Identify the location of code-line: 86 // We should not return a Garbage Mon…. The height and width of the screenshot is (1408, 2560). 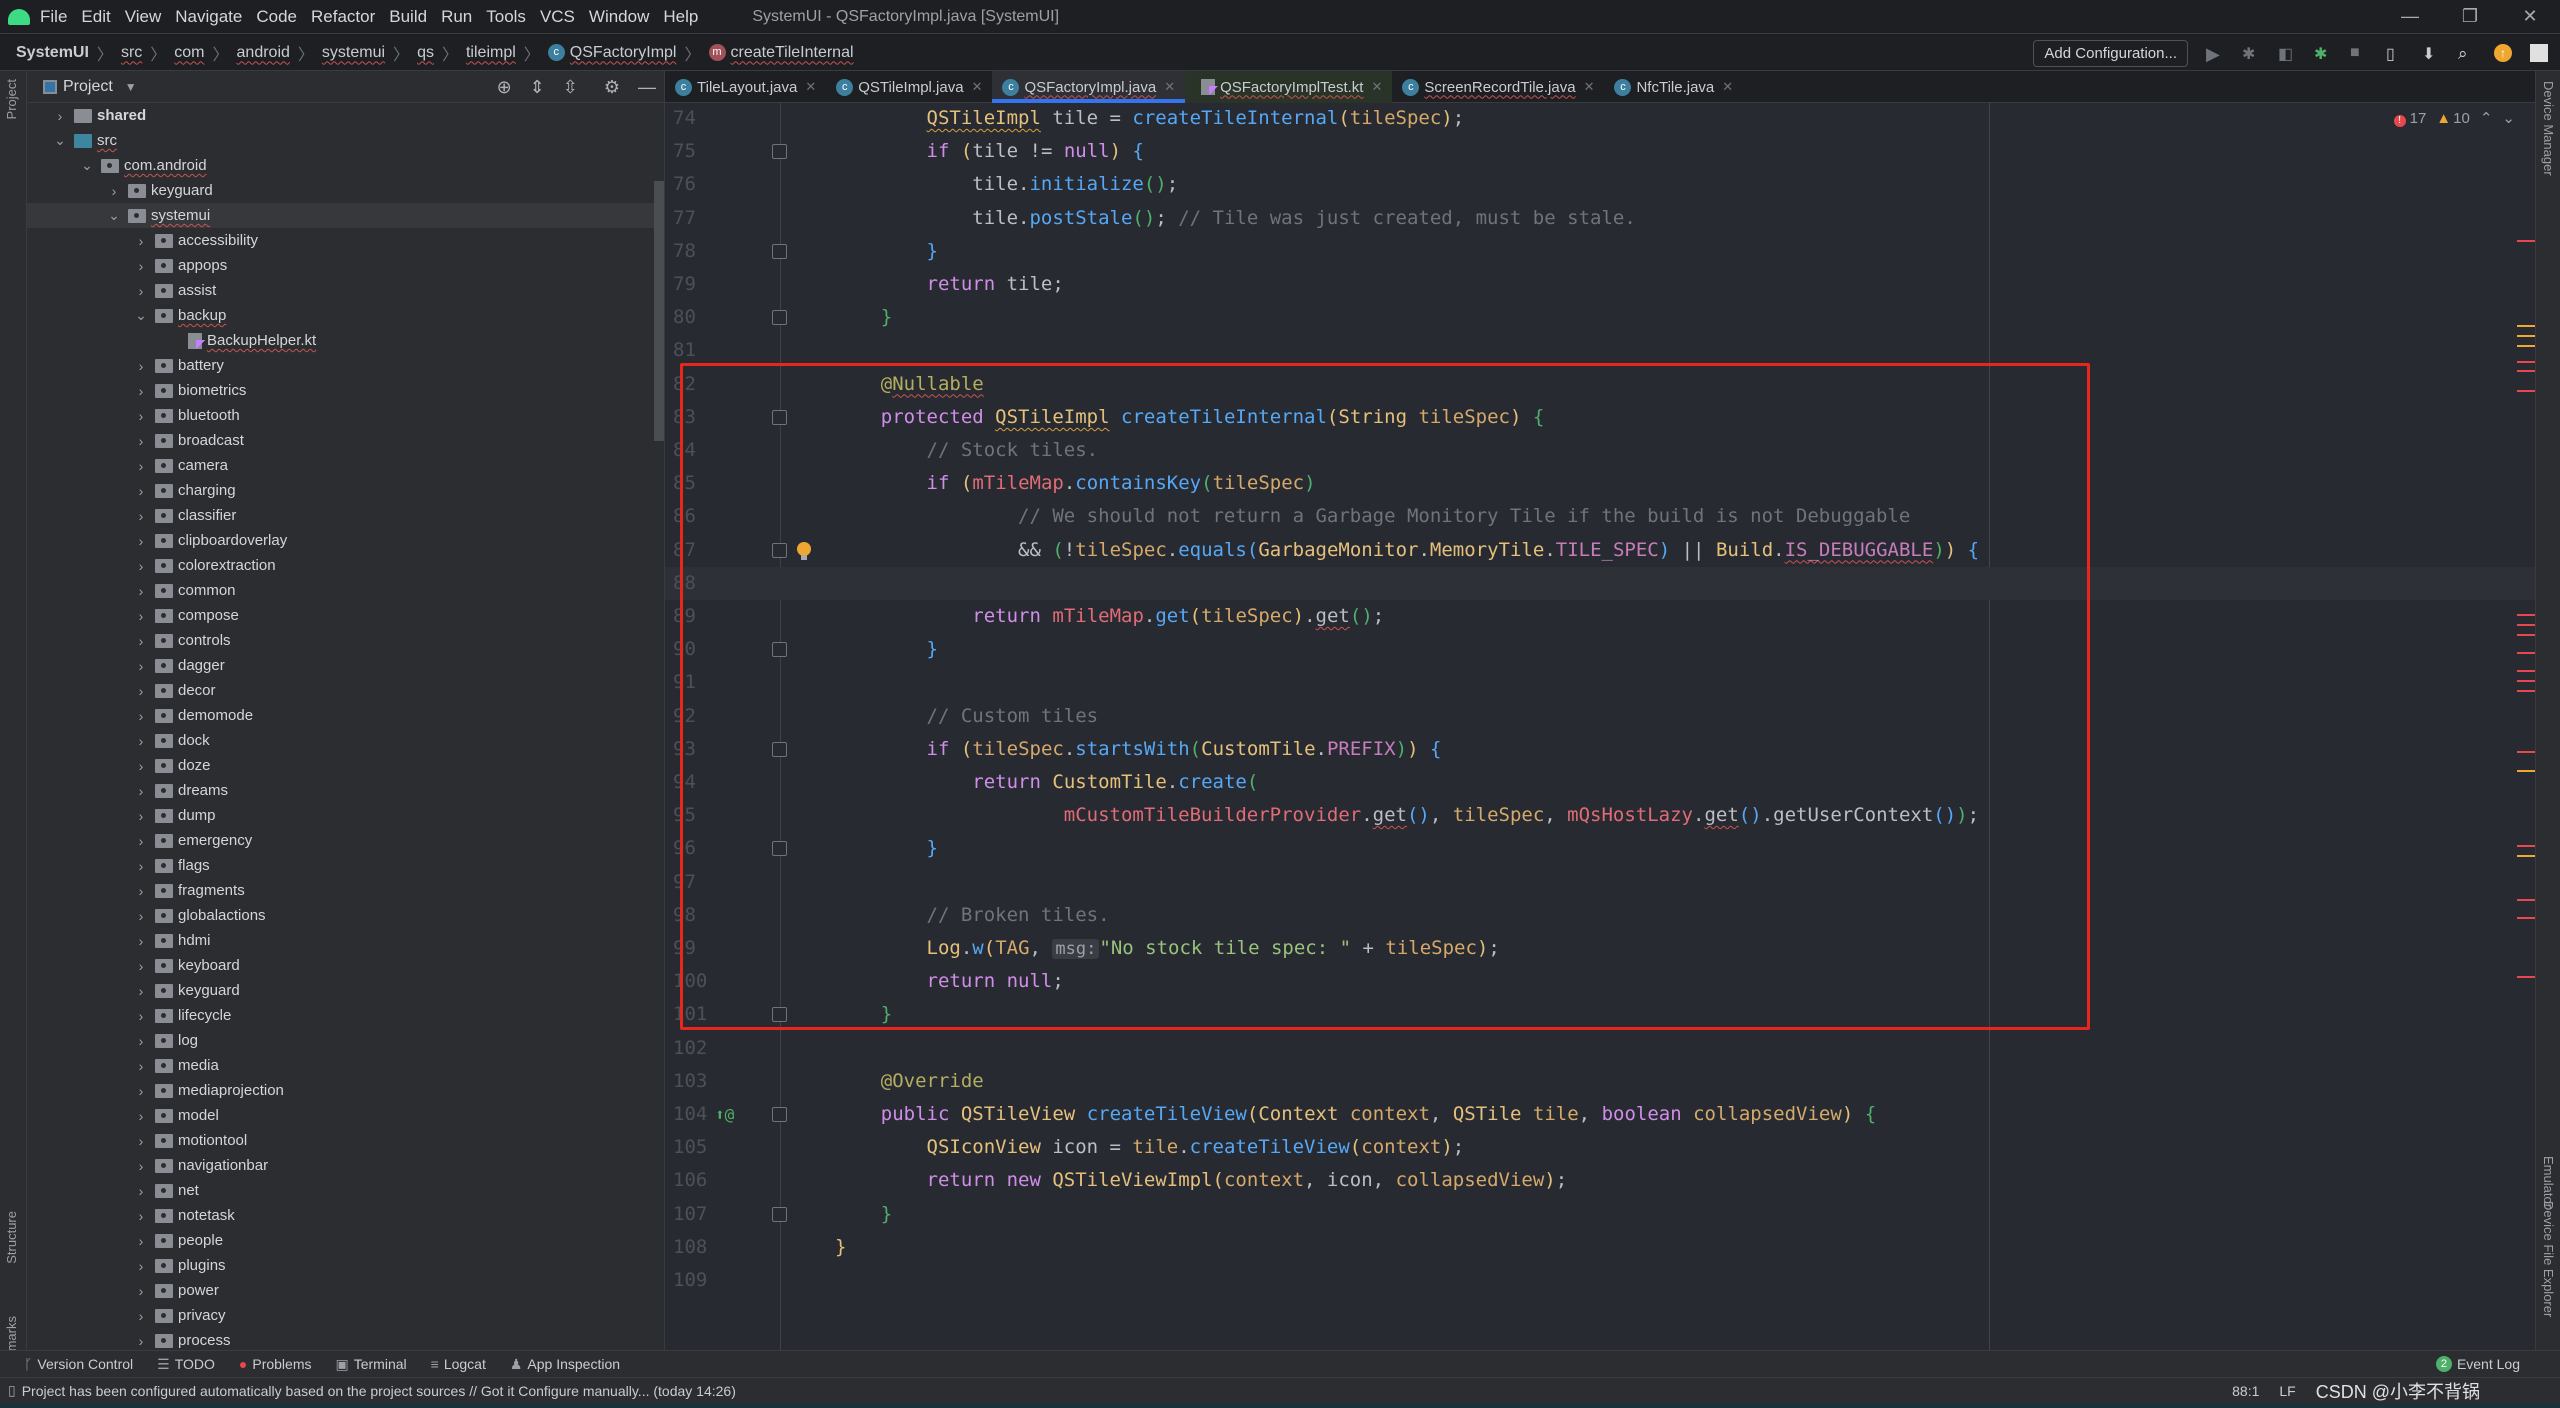
(1600, 516).